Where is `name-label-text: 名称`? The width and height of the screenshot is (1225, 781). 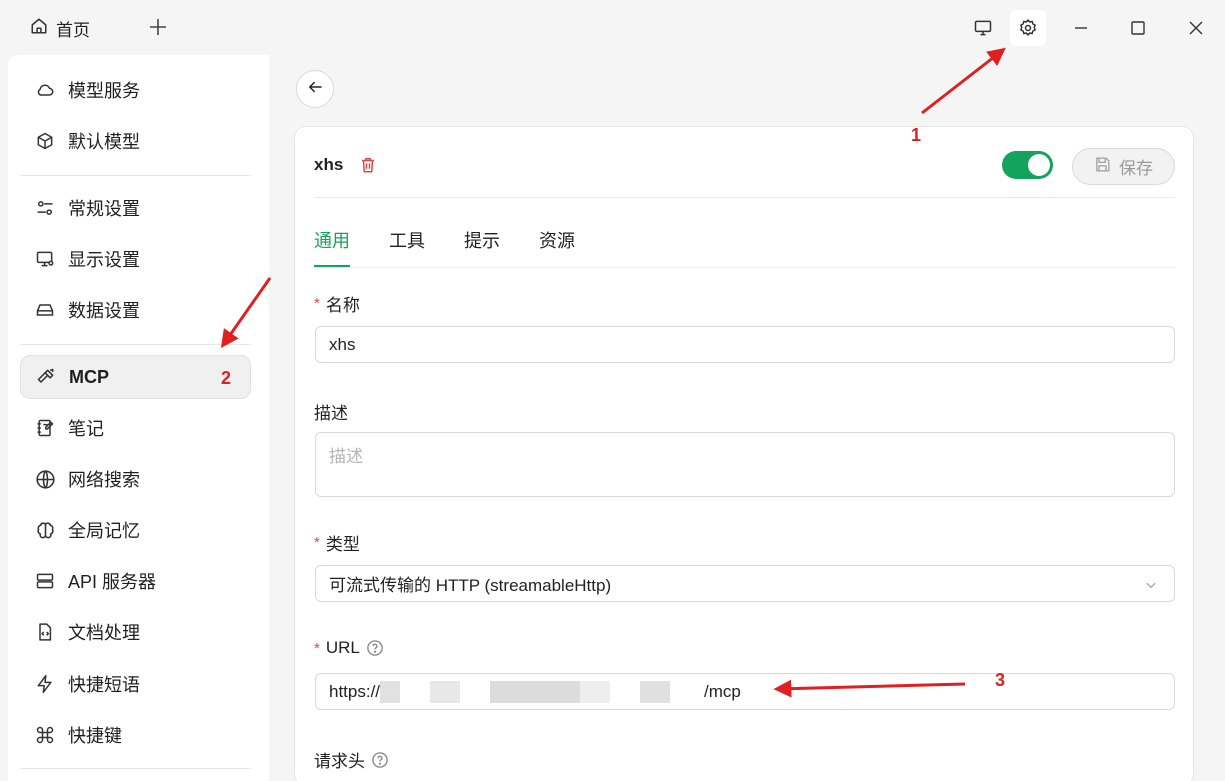 name-label-text: 名称 is located at coordinates (342, 305).